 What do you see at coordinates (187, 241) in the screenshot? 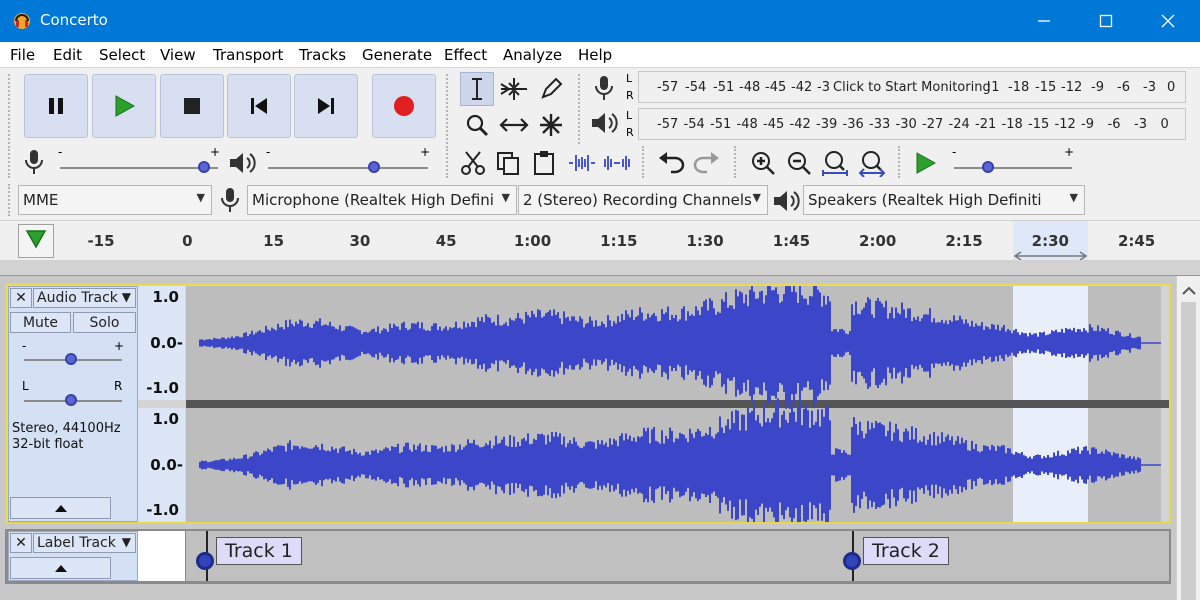
I see `timeline-tick-label: 0` at bounding box center [187, 241].